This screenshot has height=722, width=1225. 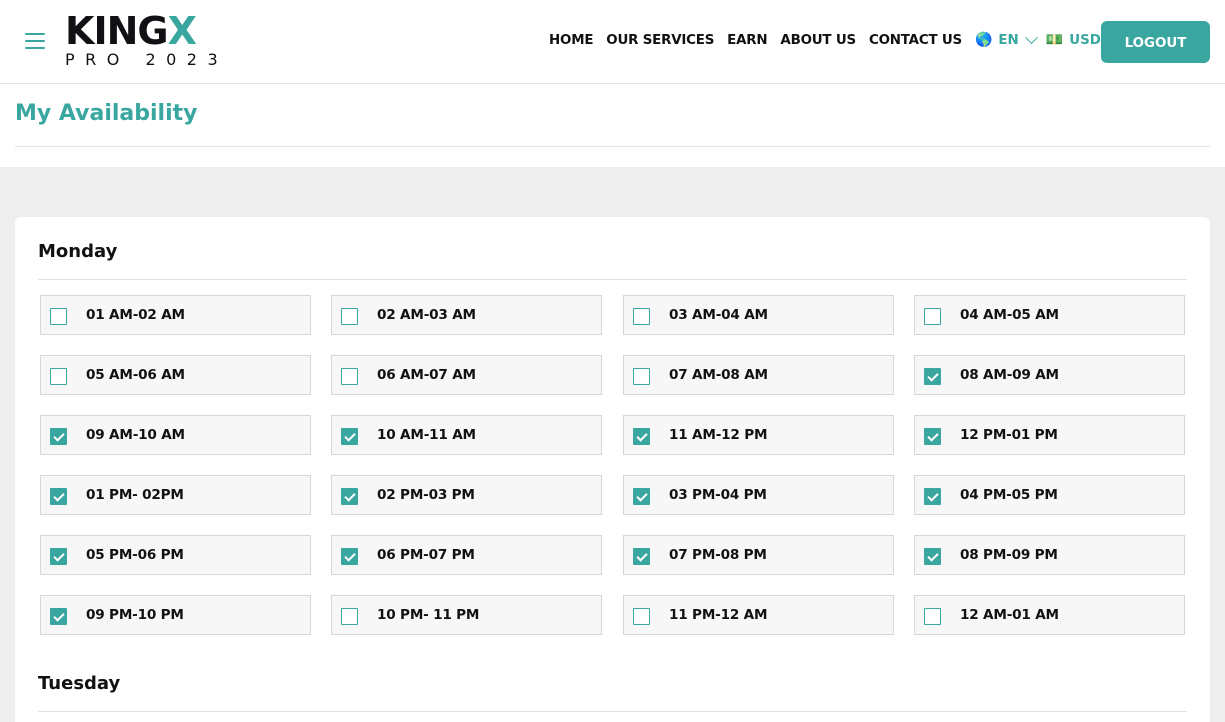 What do you see at coordinates (660, 40) in the screenshot?
I see `nav-our-services: OUR SERVICES` at bounding box center [660, 40].